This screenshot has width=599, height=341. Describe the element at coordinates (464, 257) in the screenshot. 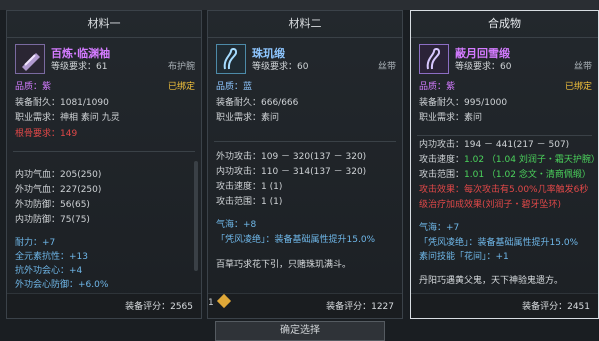

I see `skill-bonus: 素问技能「花间」：+1` at that location.